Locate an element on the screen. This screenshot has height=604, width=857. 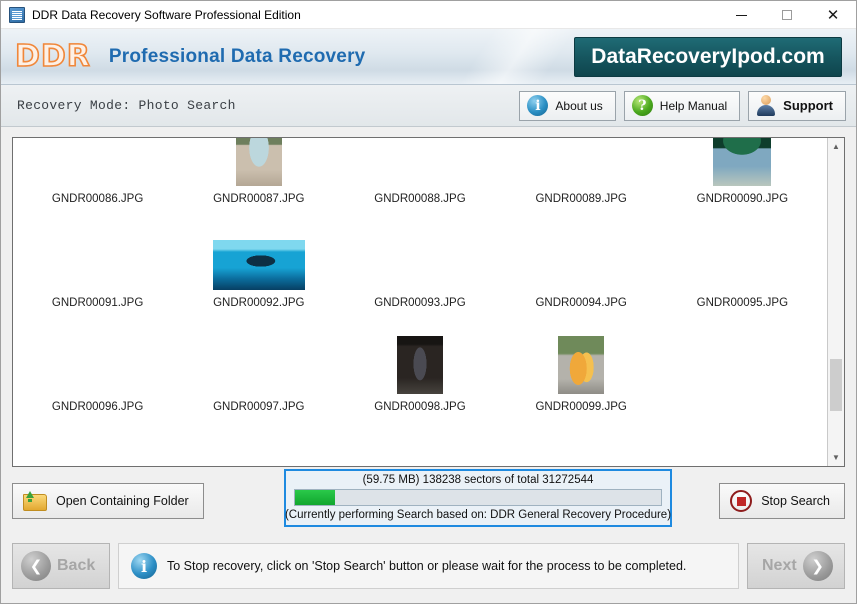
app-icon is located at coordinates (17, 14).